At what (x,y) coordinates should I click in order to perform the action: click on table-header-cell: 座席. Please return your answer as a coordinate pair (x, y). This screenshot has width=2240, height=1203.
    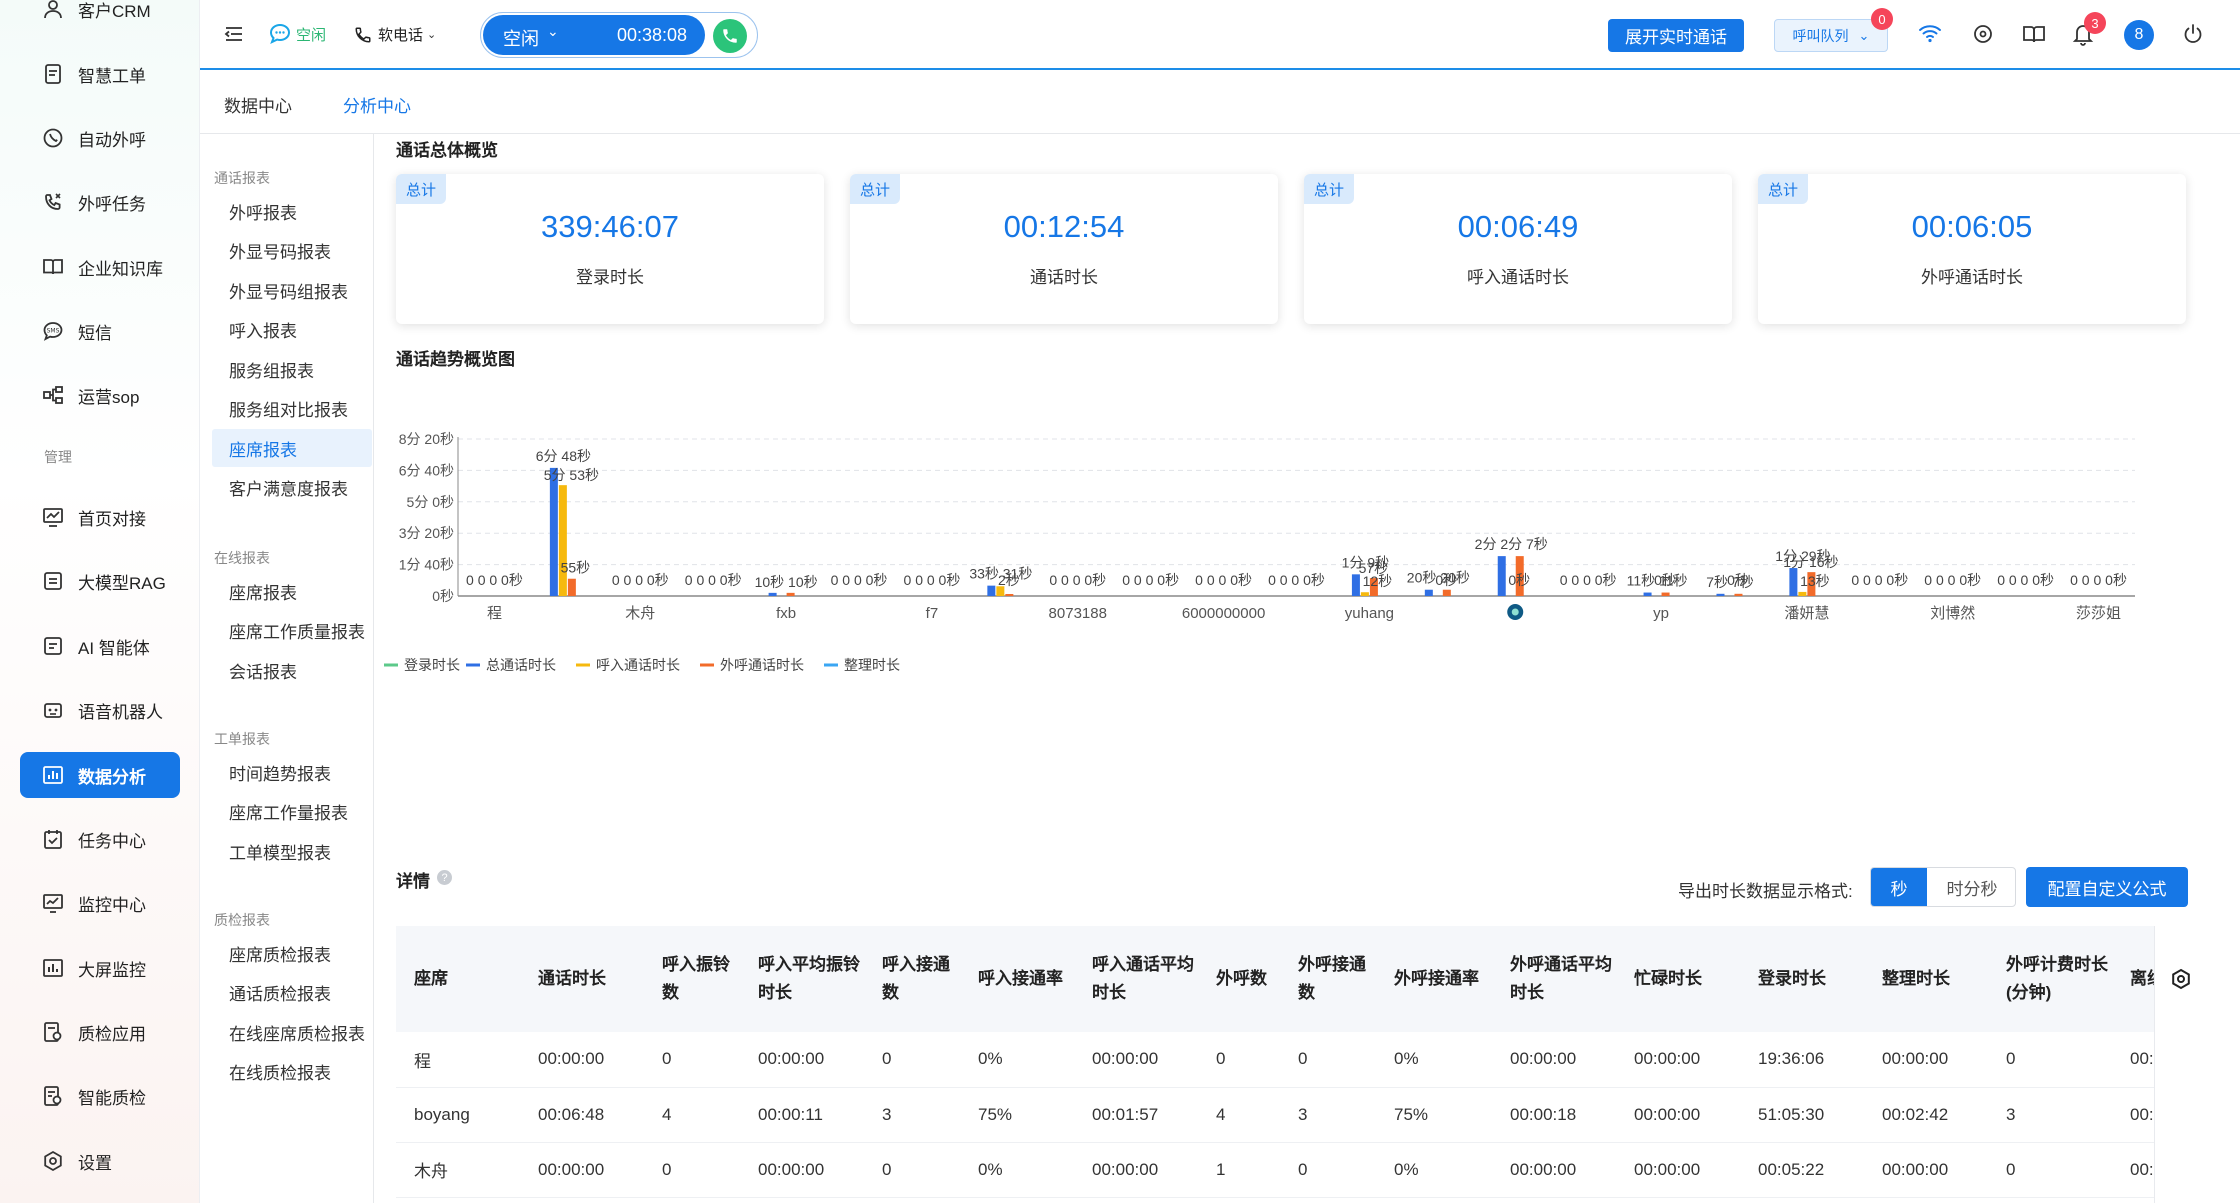
    Looking at the image, I should click on (458, 979).